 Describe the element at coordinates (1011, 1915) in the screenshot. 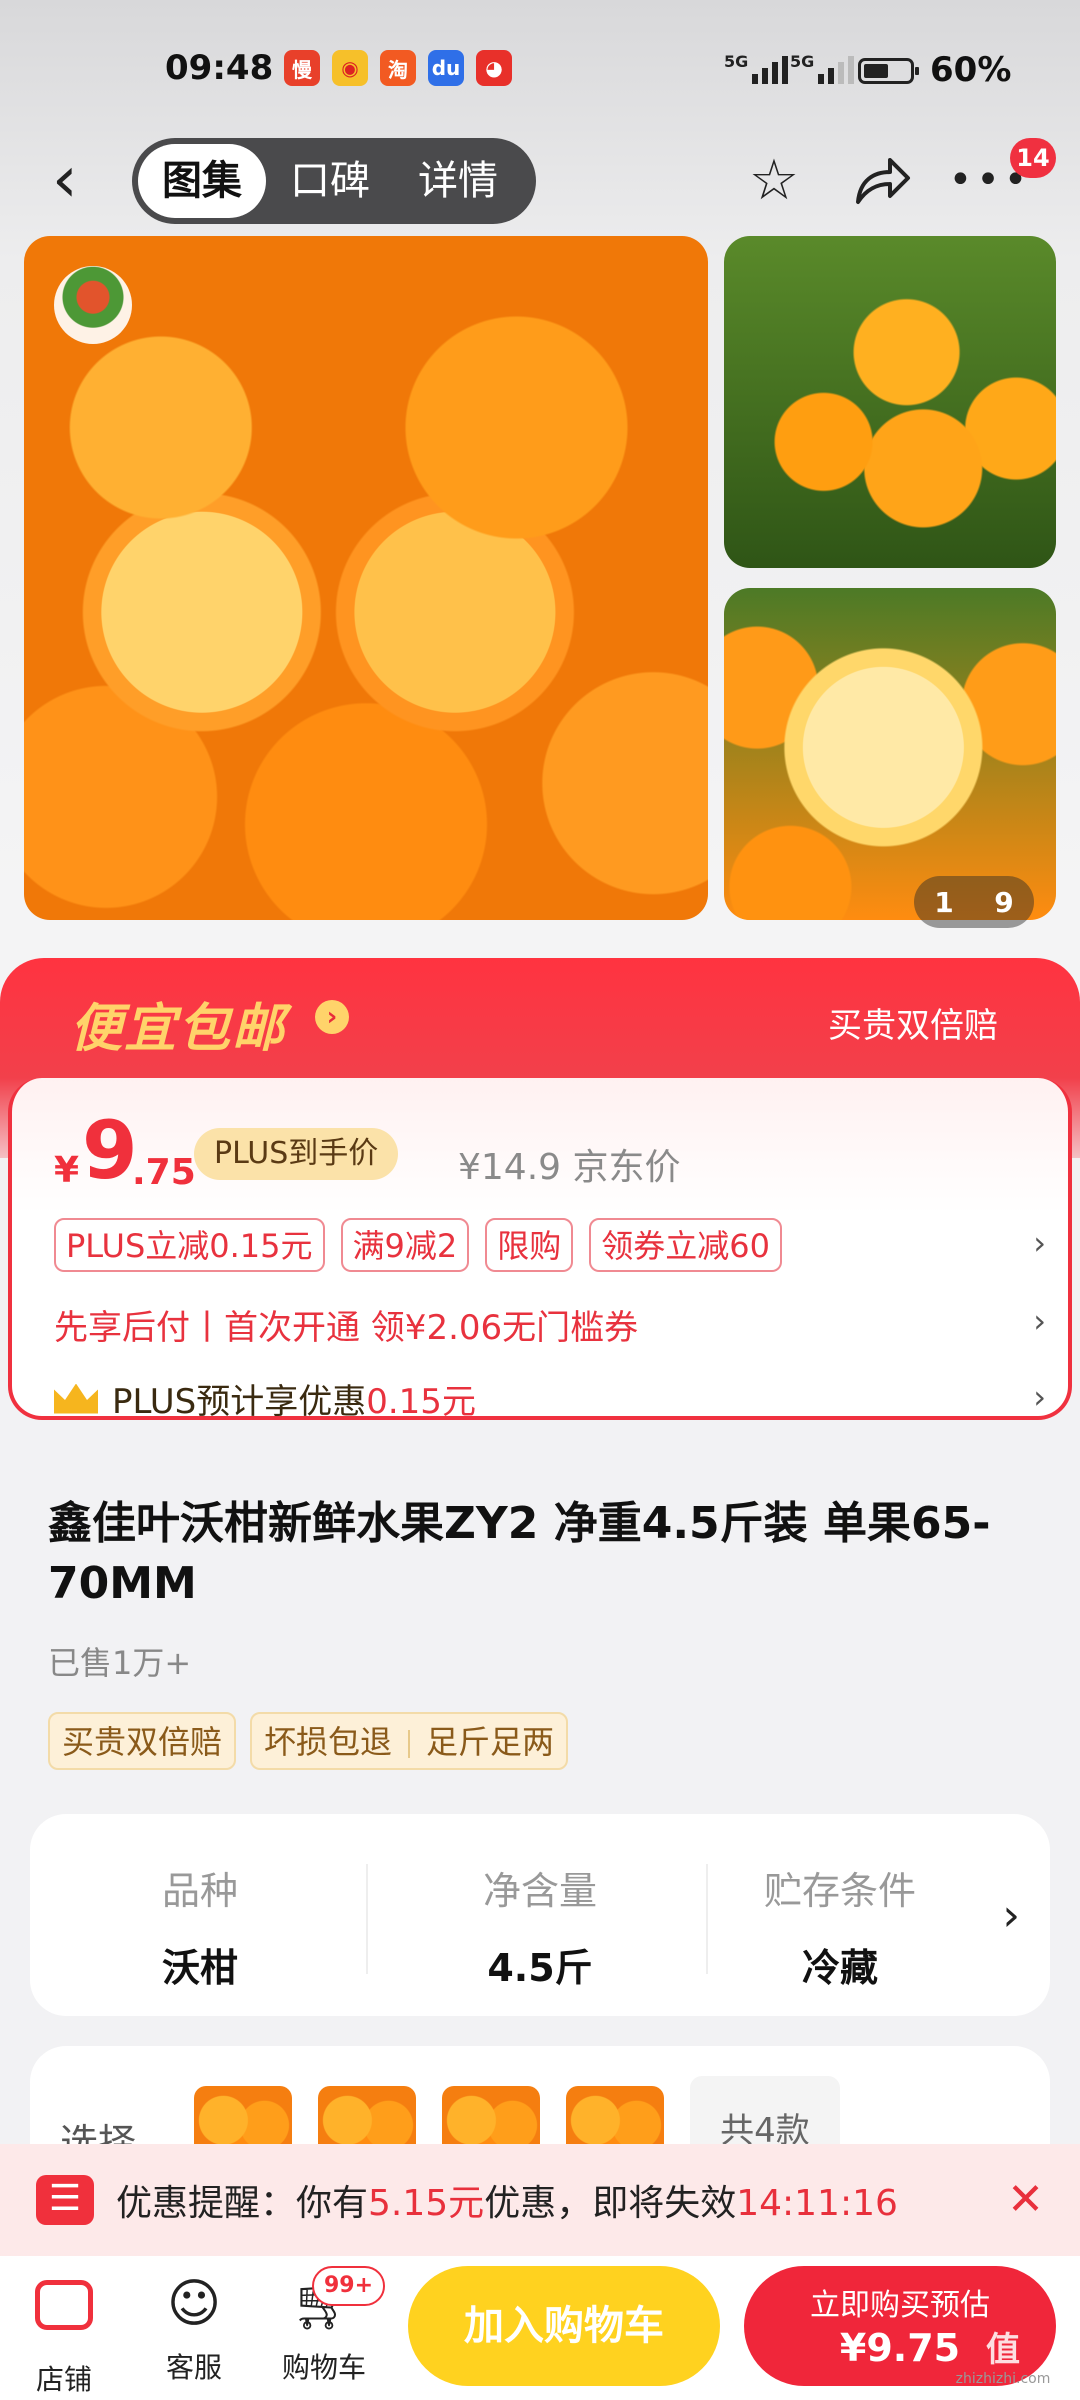

I see `specs-chevron-icon: ›` at that location.